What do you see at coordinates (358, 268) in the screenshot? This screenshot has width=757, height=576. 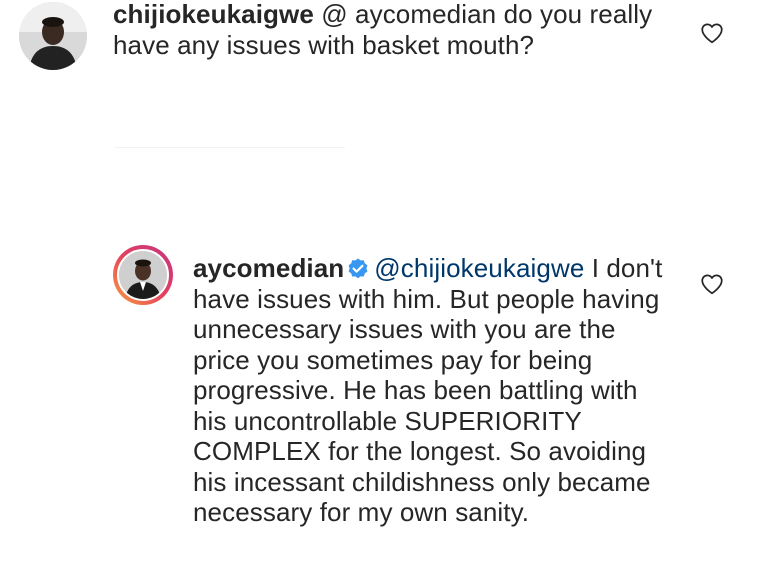 I see `verified-badge-icon` at bounding box center [358, 268].